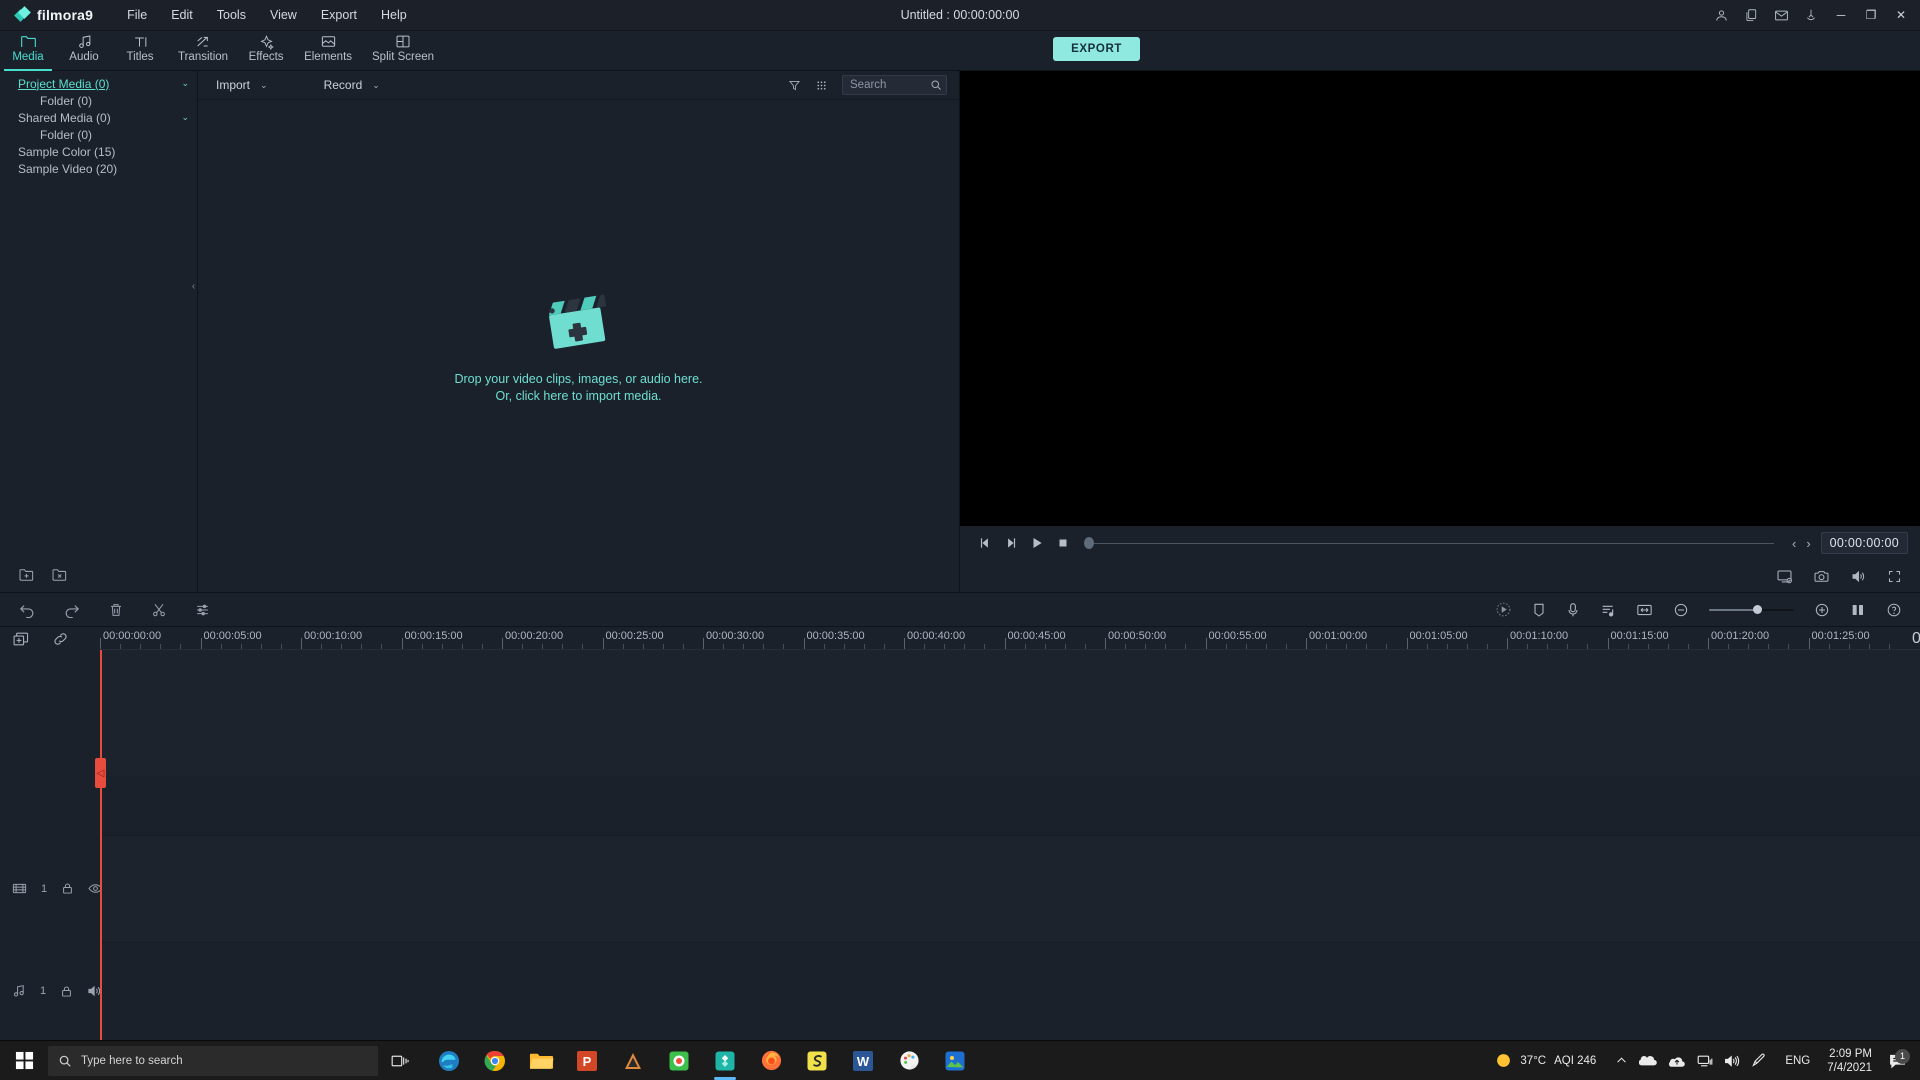 This screenshot has height=1080, width=1920. What do you see at coordinates (137, 15) in the screenshot?
I see `menu-item-file: File` at bounding box center [137, 15].